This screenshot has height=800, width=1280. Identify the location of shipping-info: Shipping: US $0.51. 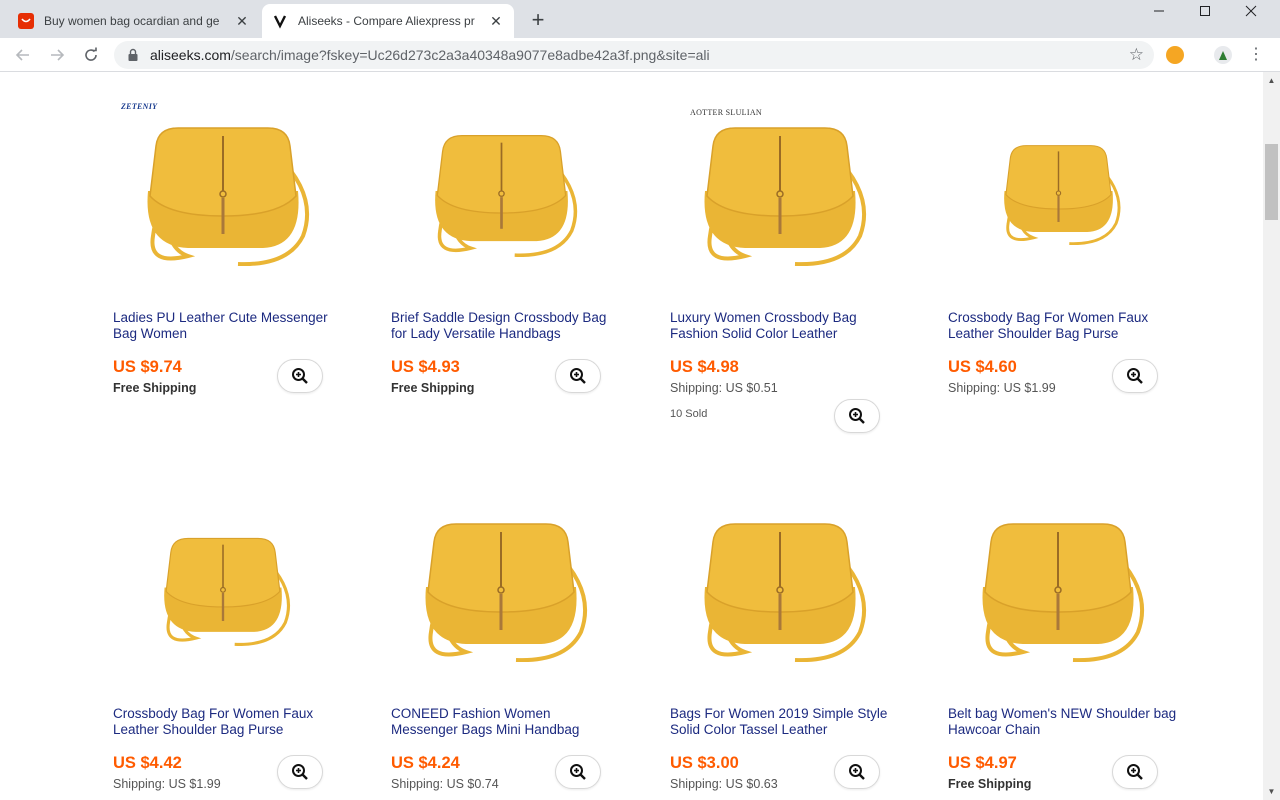
(724, 388).